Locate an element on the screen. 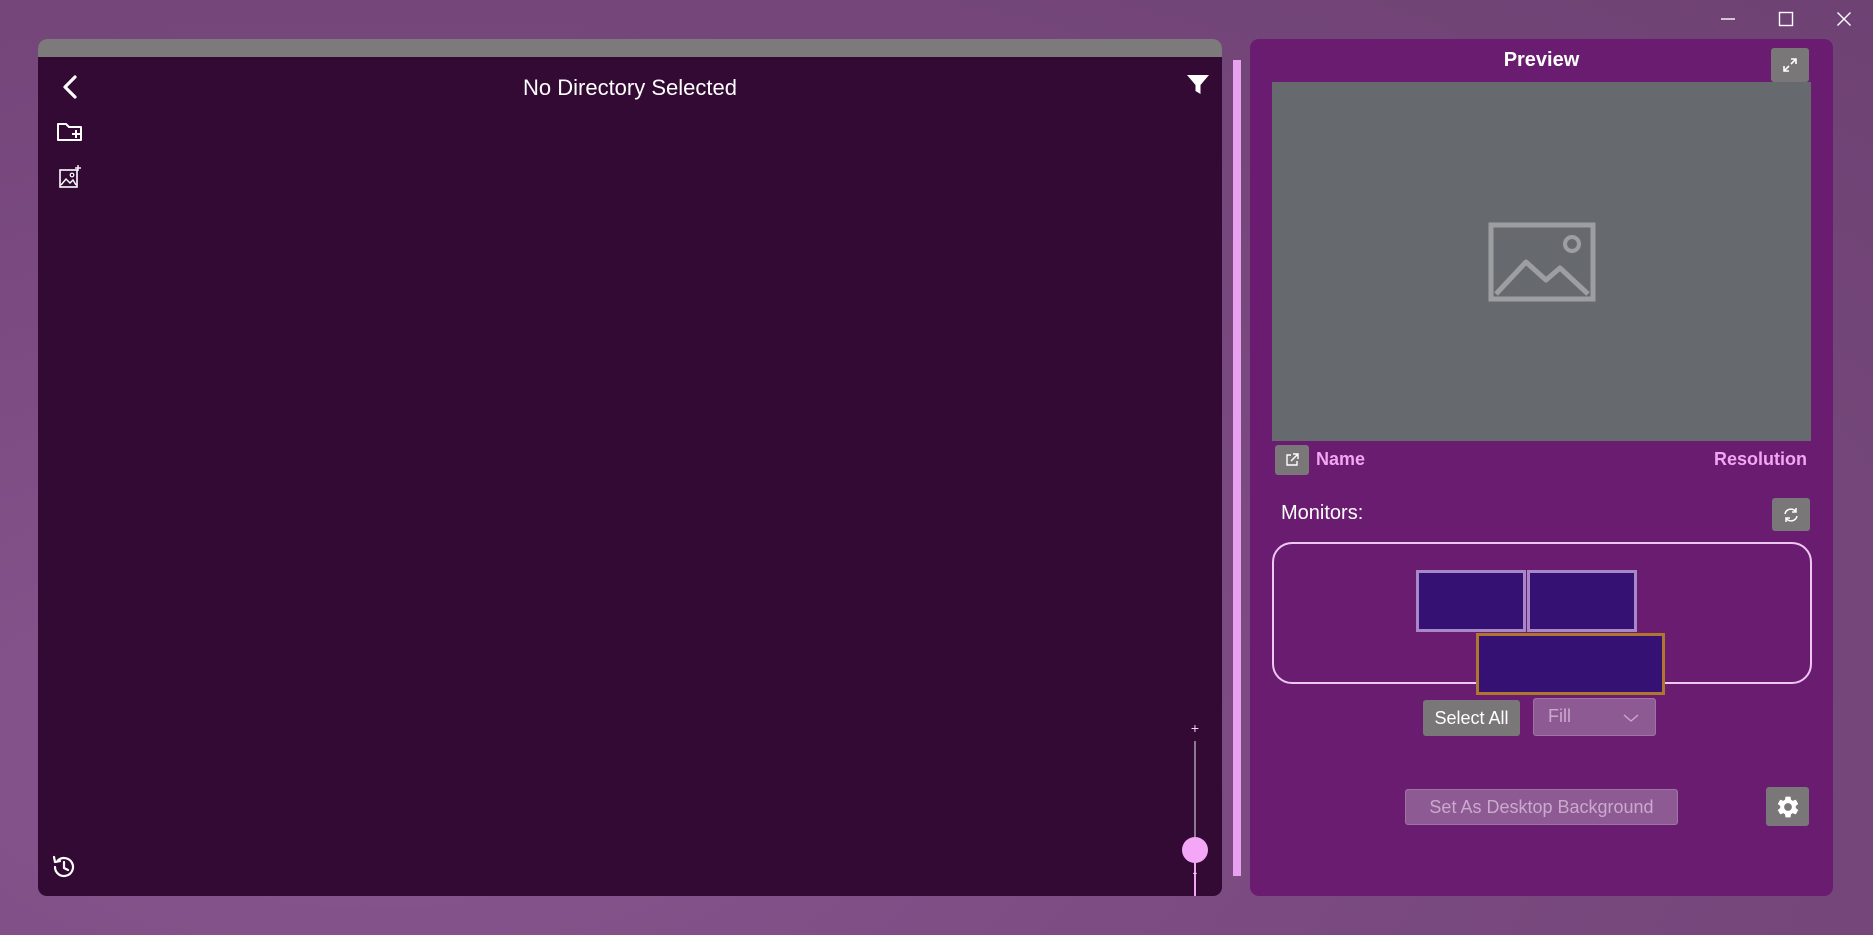 The image size is (1873, 935). close-icon is located at coordinates (1844, 19).